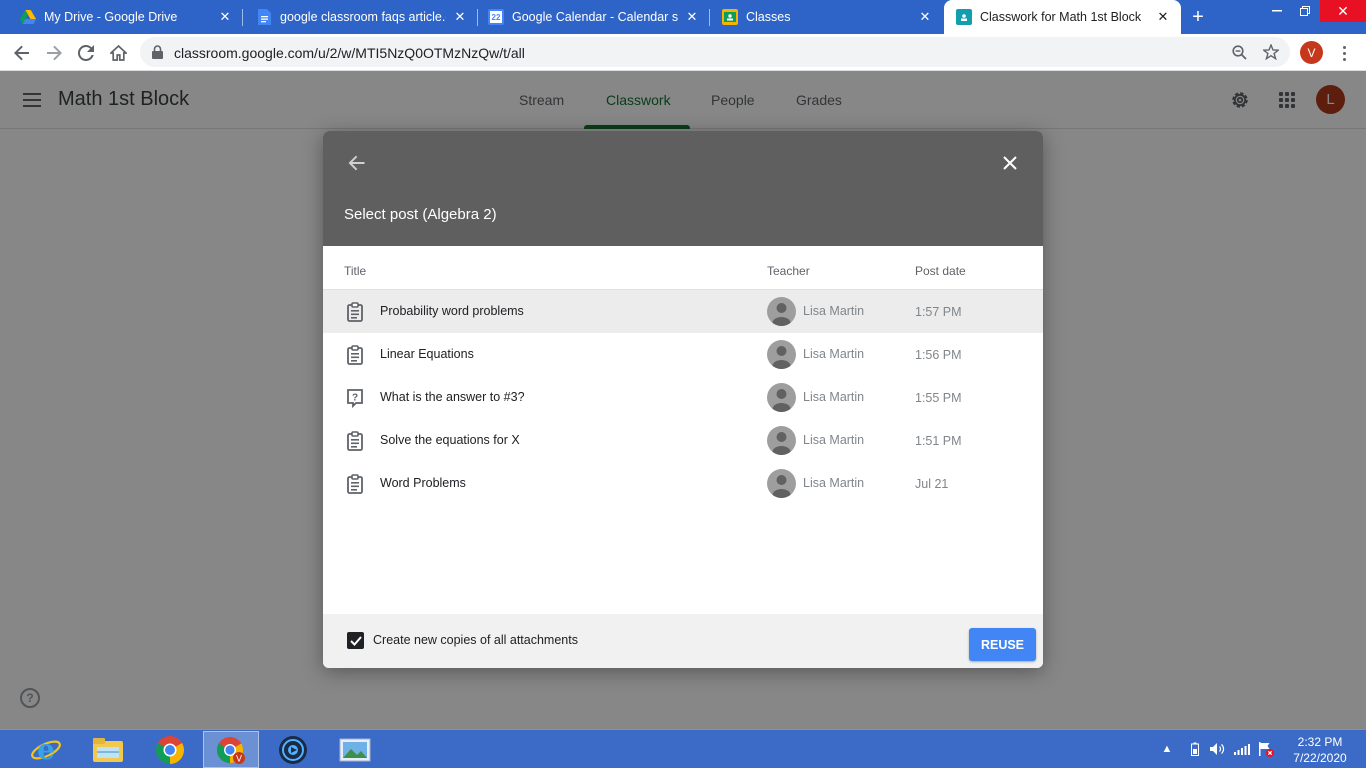  I want to click on show-hidden-icons-button: ▲, so click(1167, 749).